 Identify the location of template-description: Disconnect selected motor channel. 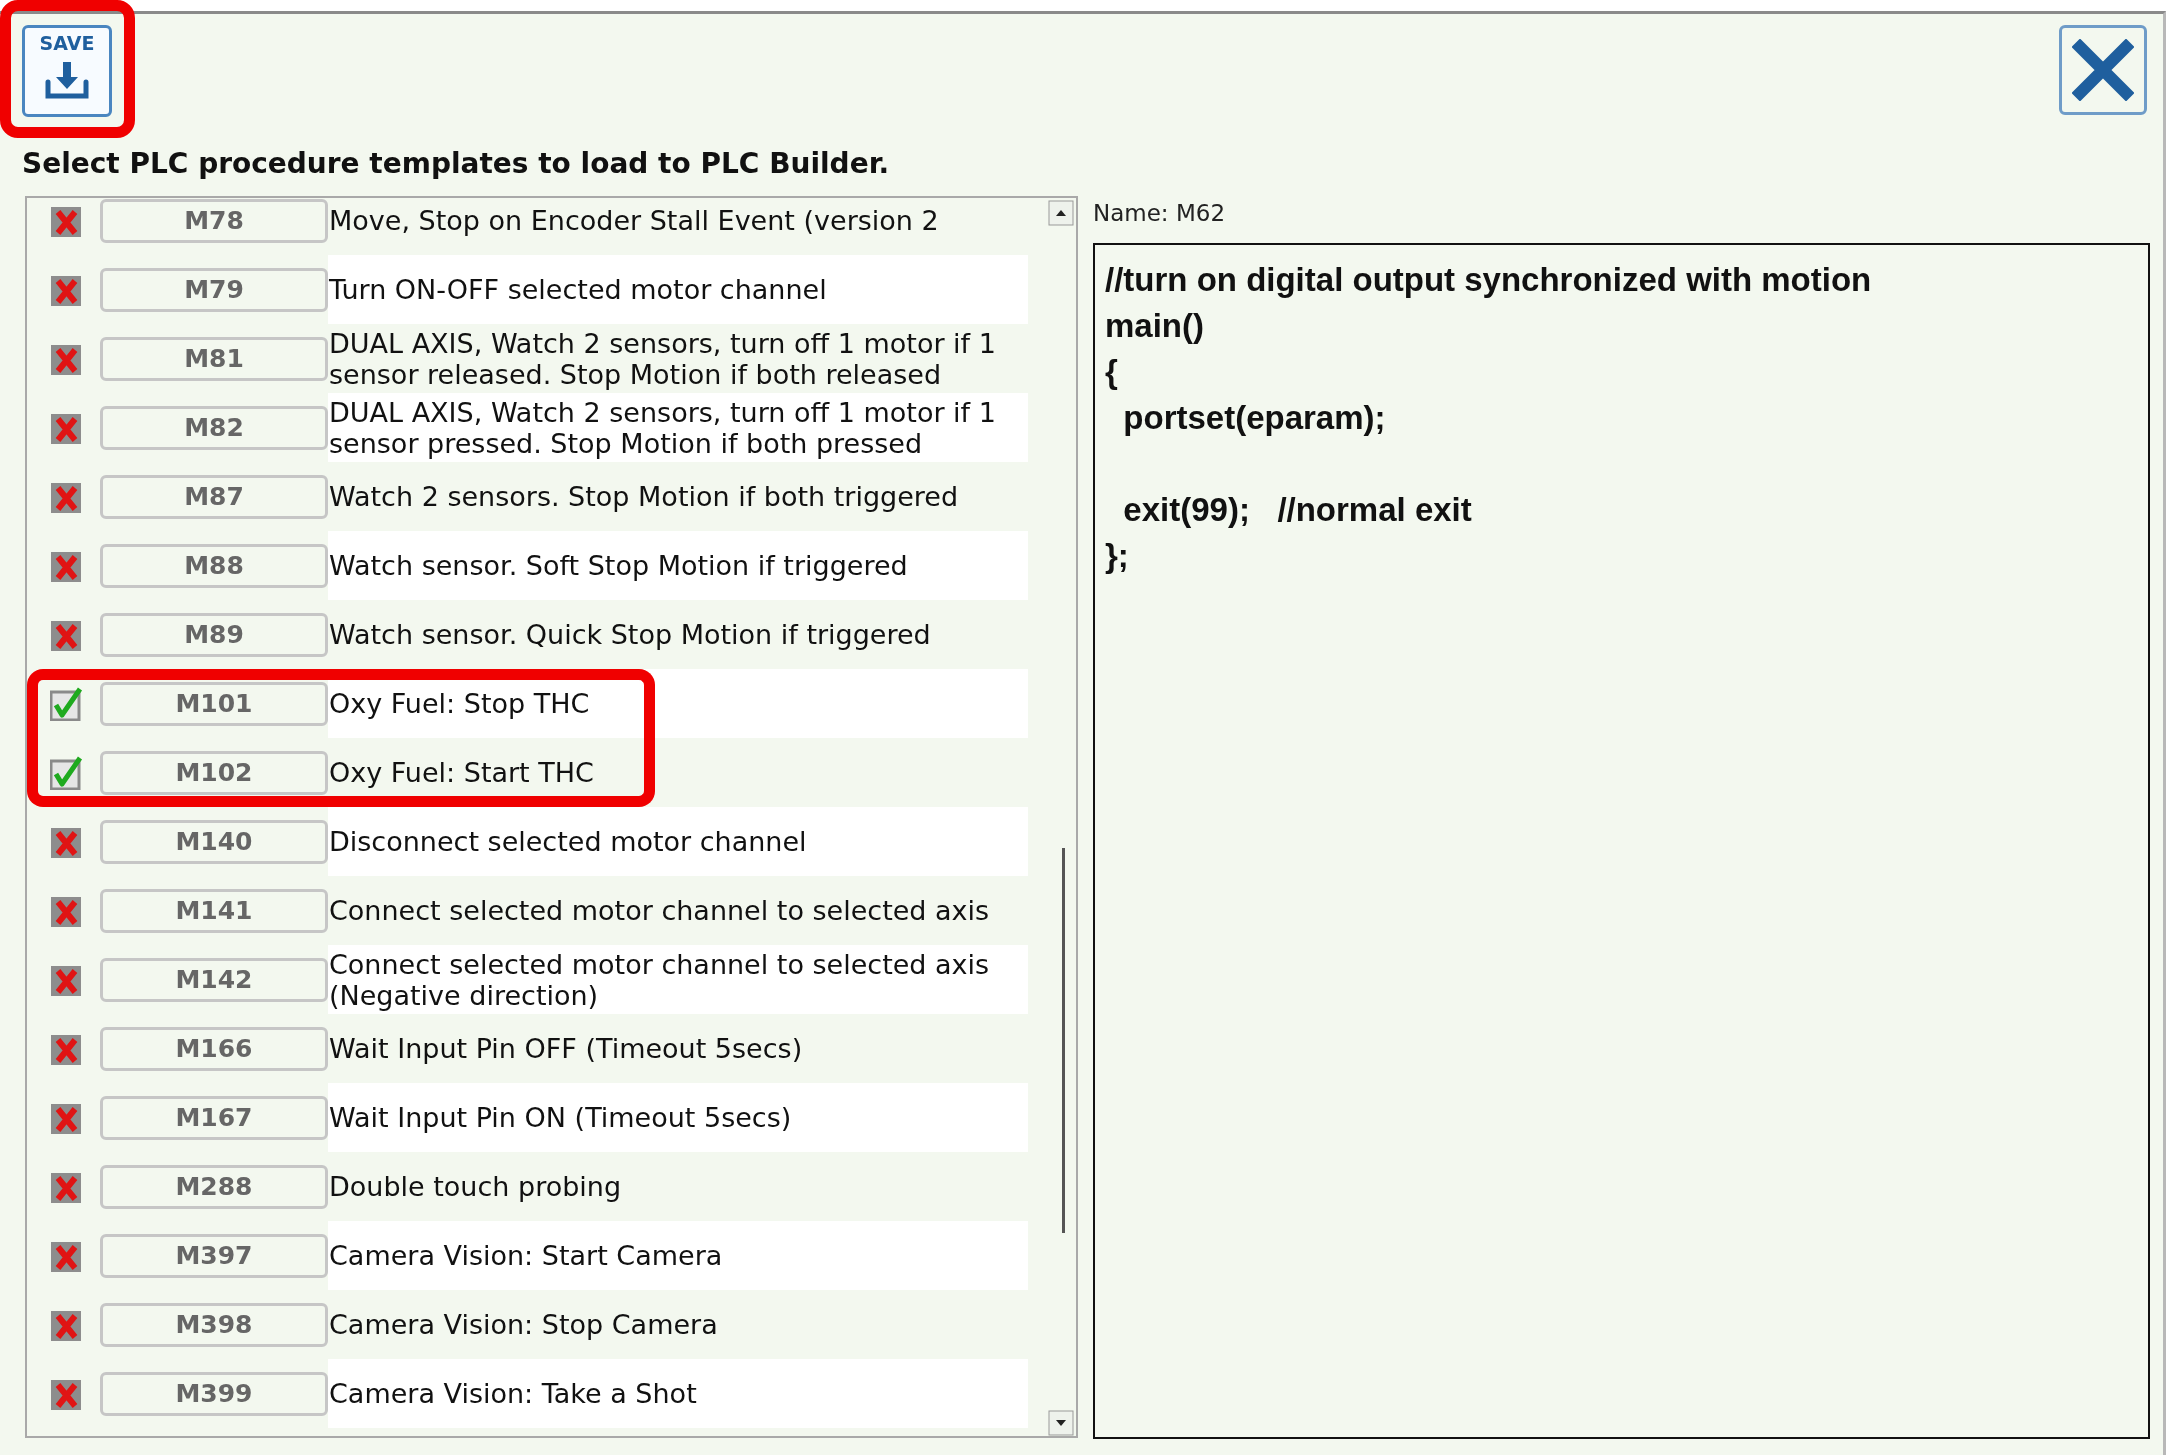
(568, 841).